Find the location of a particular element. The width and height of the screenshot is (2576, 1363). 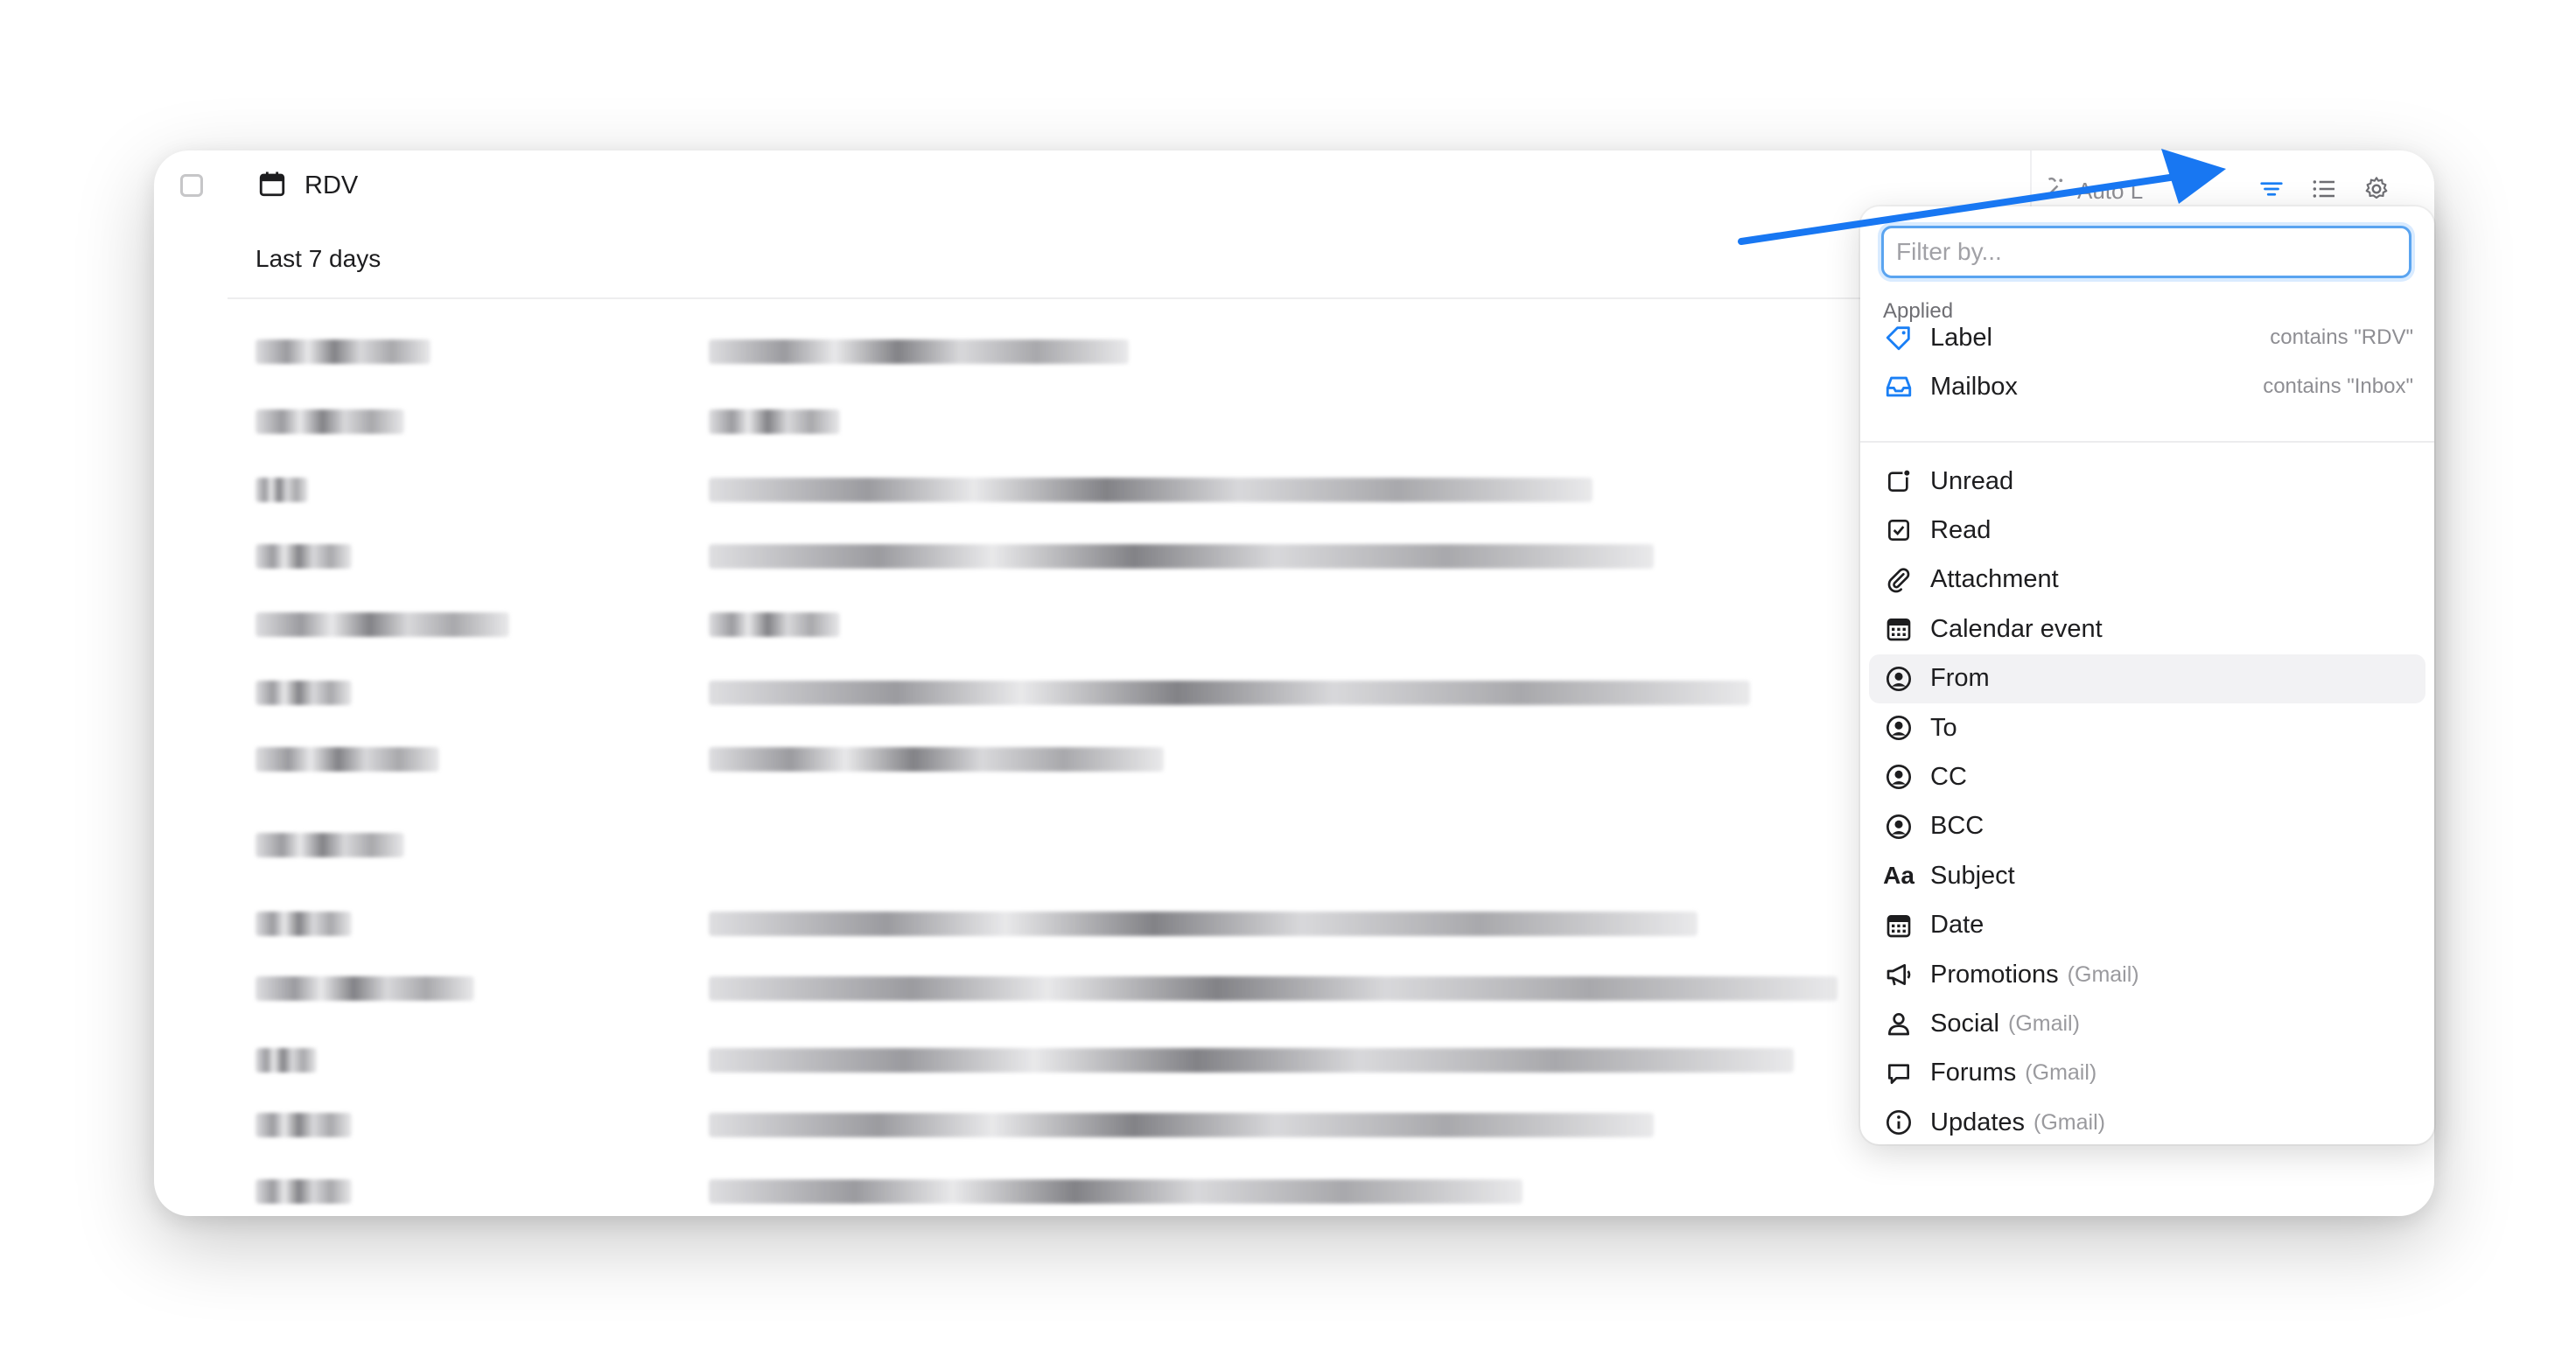

filter-option-label: Attachment is located at coordinates (1994, 579).